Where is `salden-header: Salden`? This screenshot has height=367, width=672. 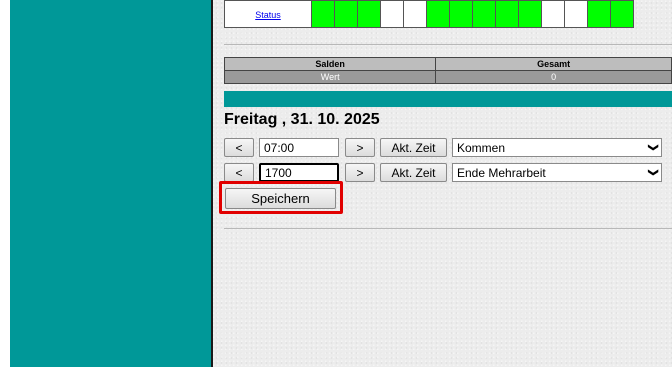
salden-header: Salden is located at coordinates (330, 64).